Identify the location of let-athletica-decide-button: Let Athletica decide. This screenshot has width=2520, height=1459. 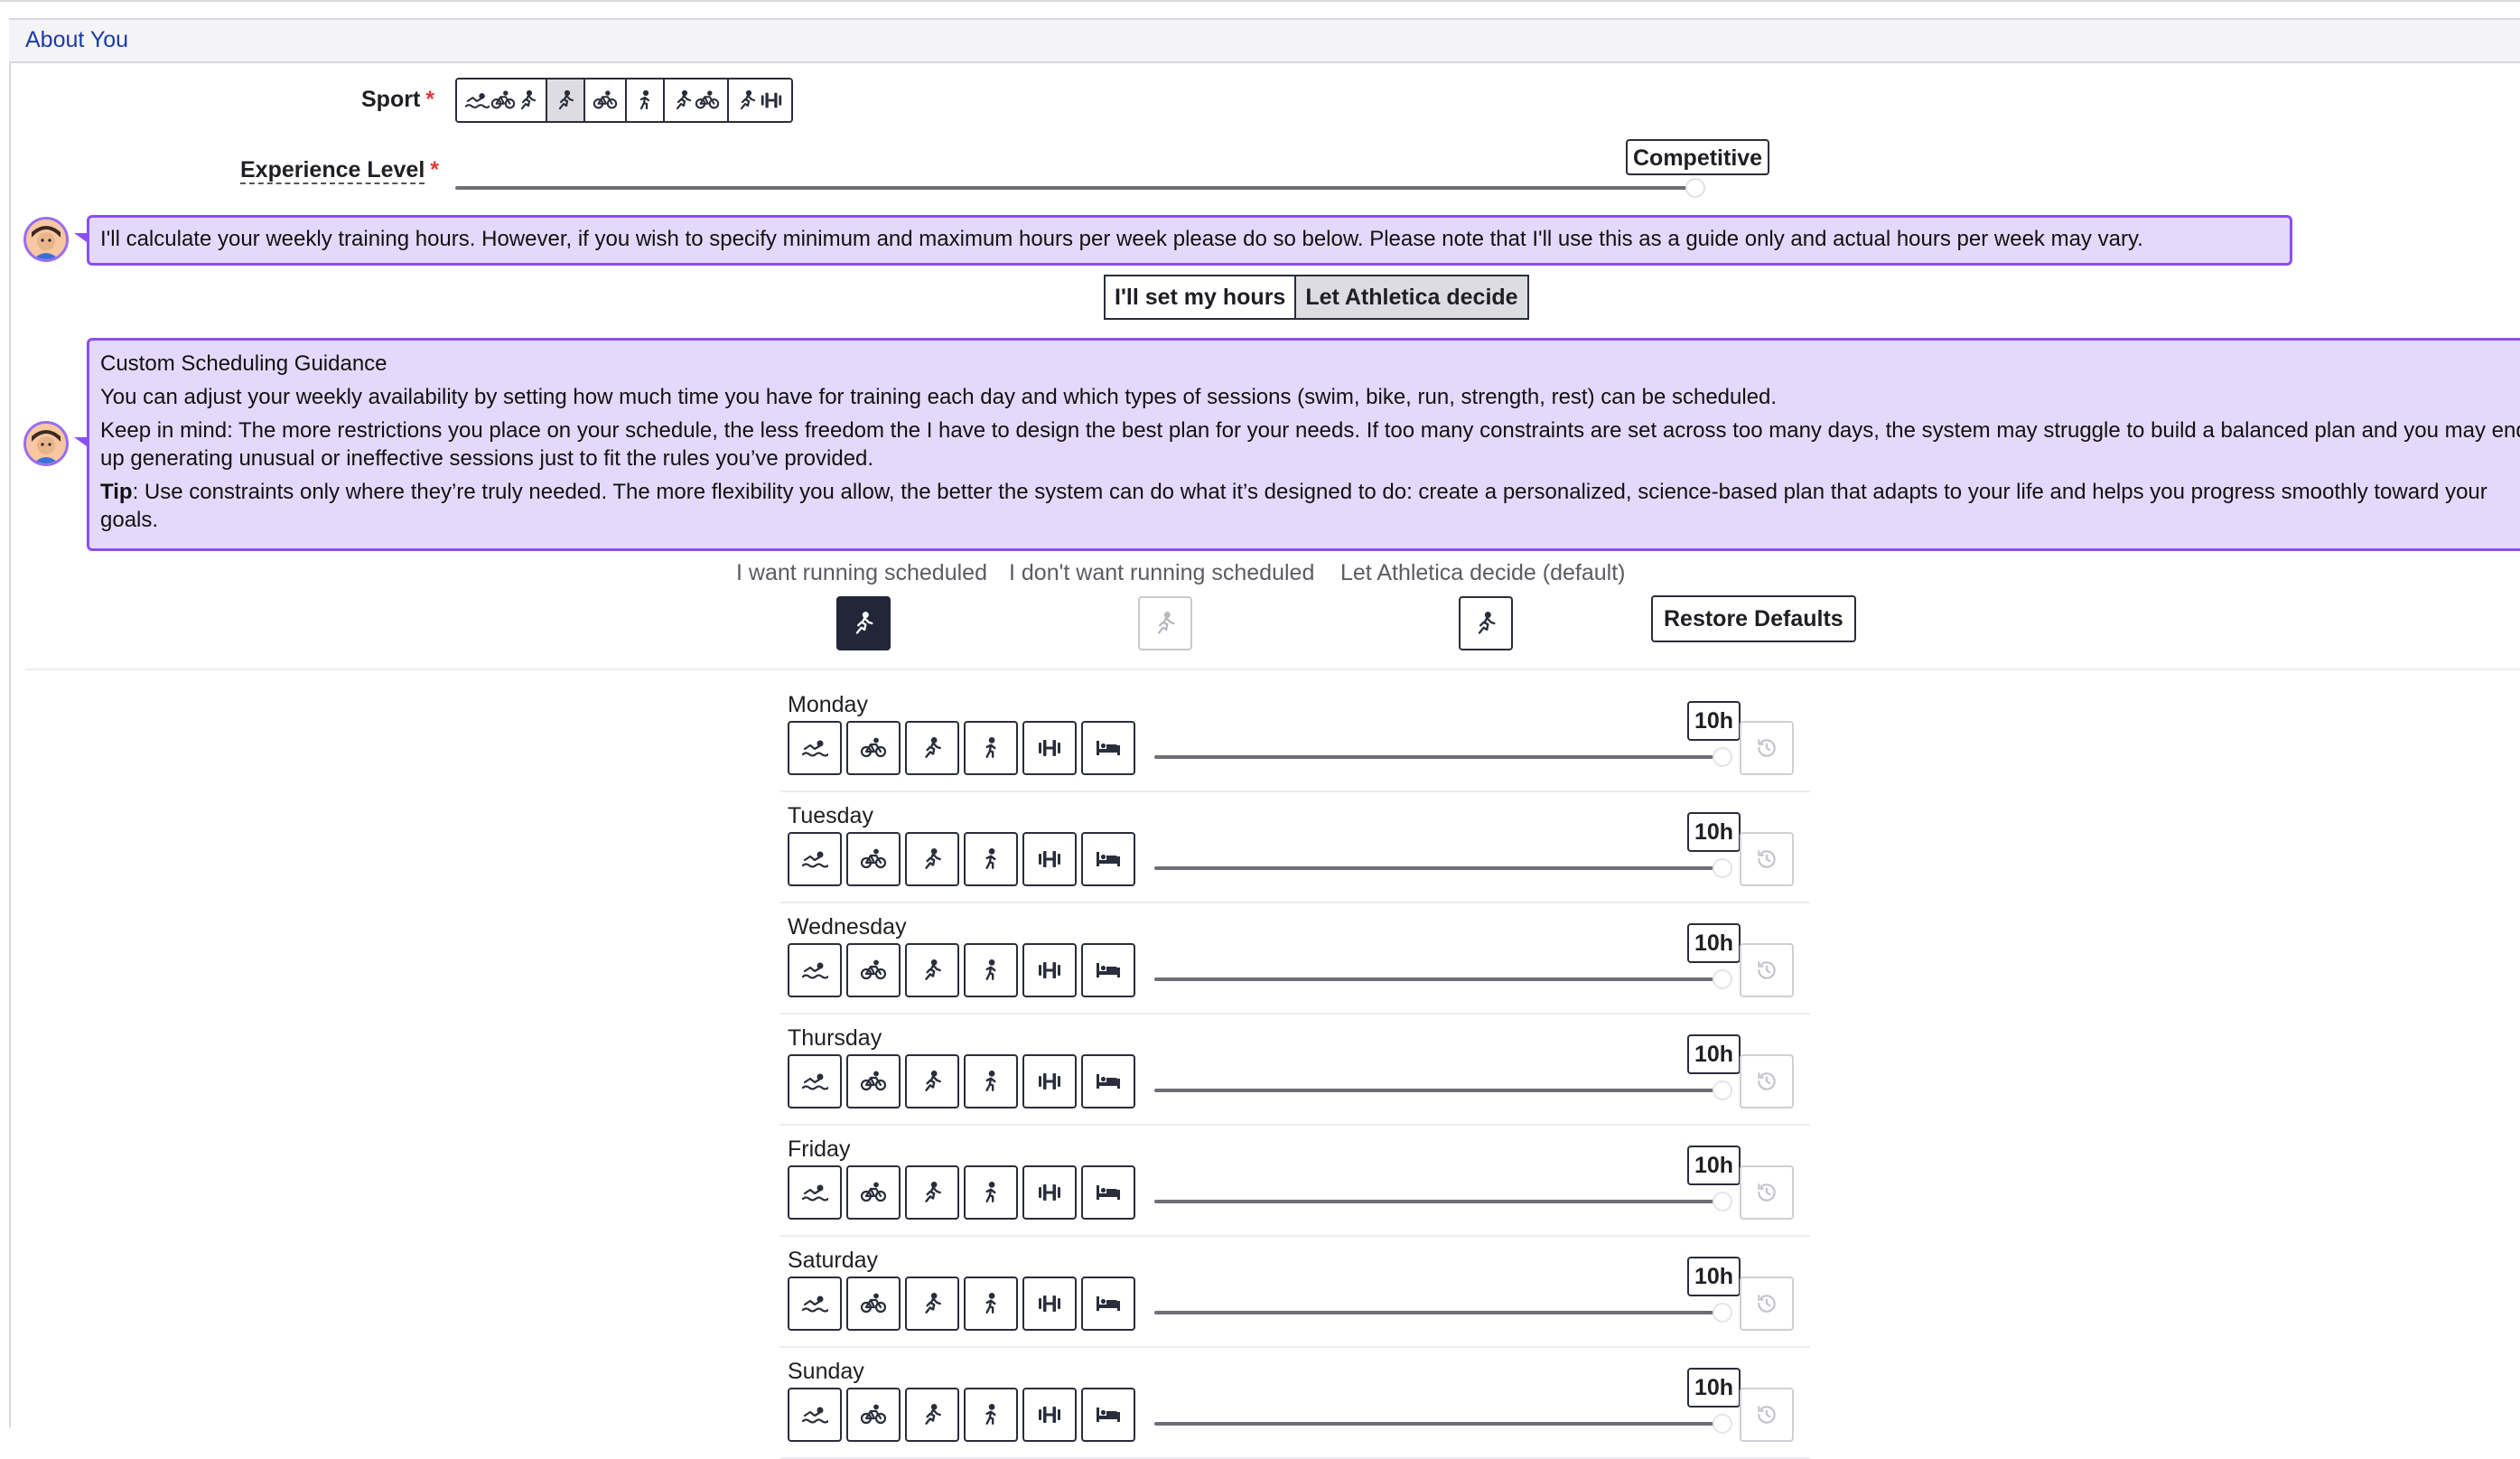
(1412, 297).